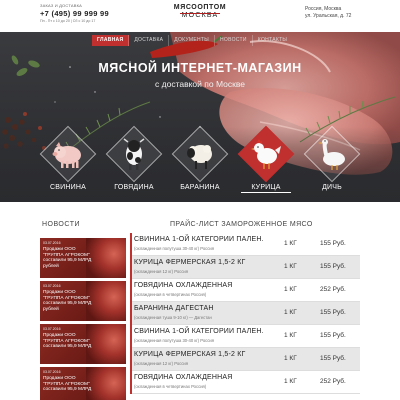 The height and width of the screenshot is (400, 400). What do you see at coordinates (174, 308) in the screenshot?
I see `product-name: БАРАНИНА ДАГЕСТАН` at bounding box center [174, 308].